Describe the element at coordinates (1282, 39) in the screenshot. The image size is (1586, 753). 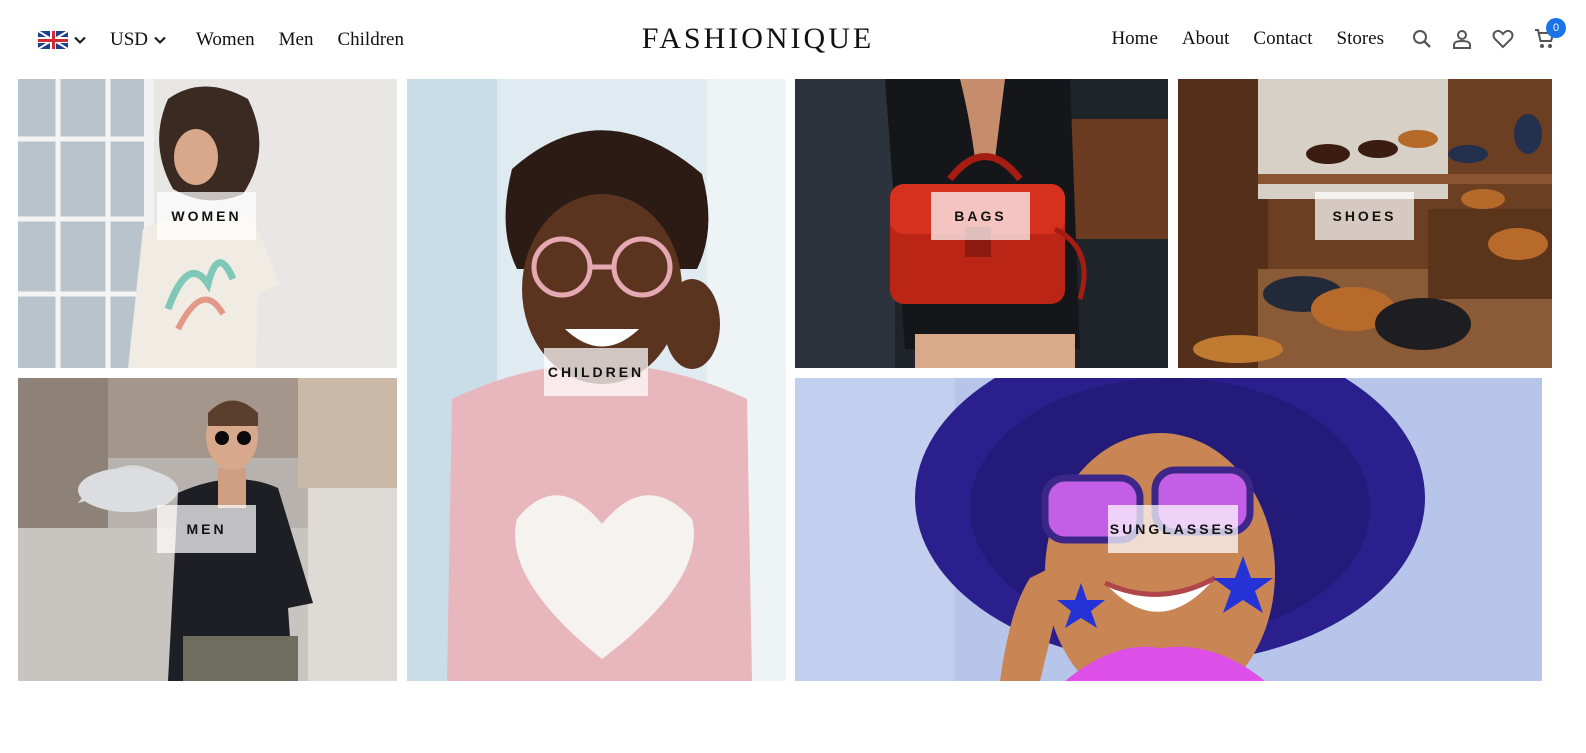
I see `nav-link-contact: Contact` at that location.